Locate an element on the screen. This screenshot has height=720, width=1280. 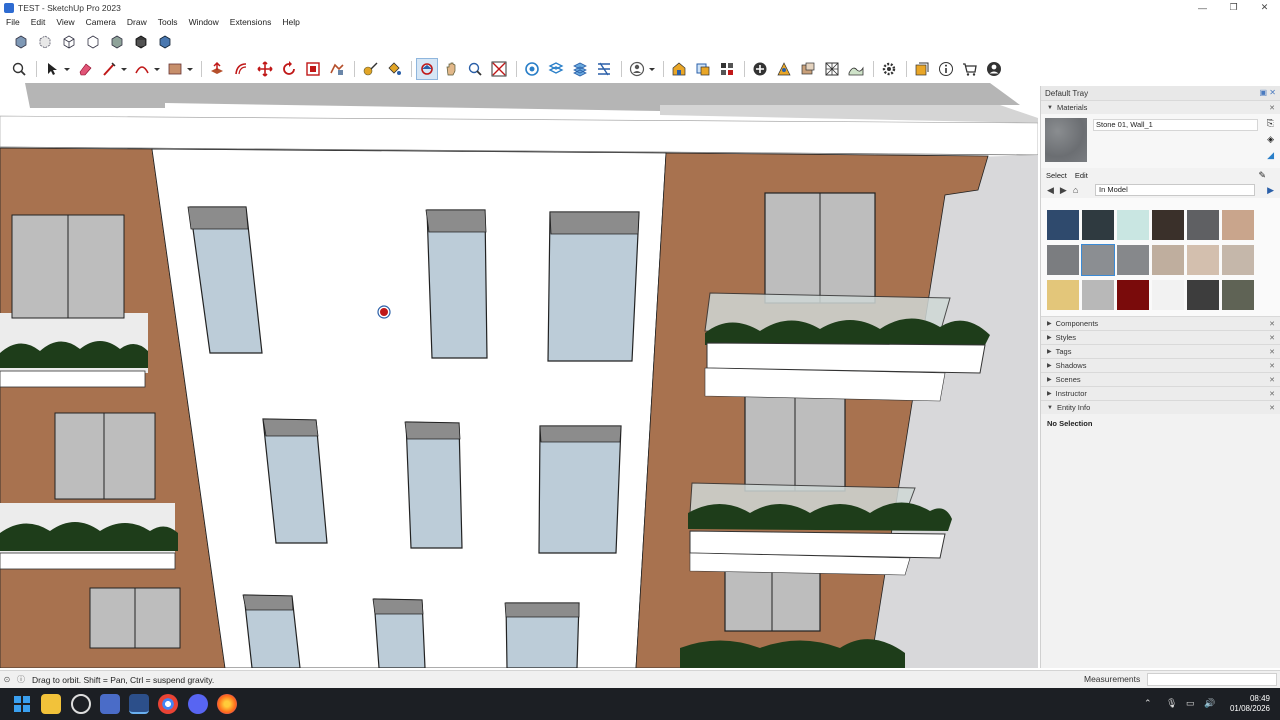
default-material-icon: ◈ is located at coordinates (1270, 139).